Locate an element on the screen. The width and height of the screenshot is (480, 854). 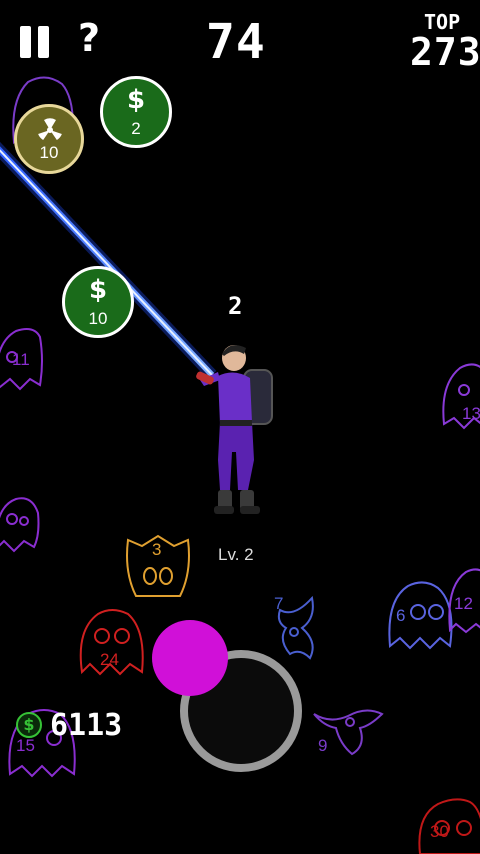
help-button: ? is located at coordinates (89, 38).